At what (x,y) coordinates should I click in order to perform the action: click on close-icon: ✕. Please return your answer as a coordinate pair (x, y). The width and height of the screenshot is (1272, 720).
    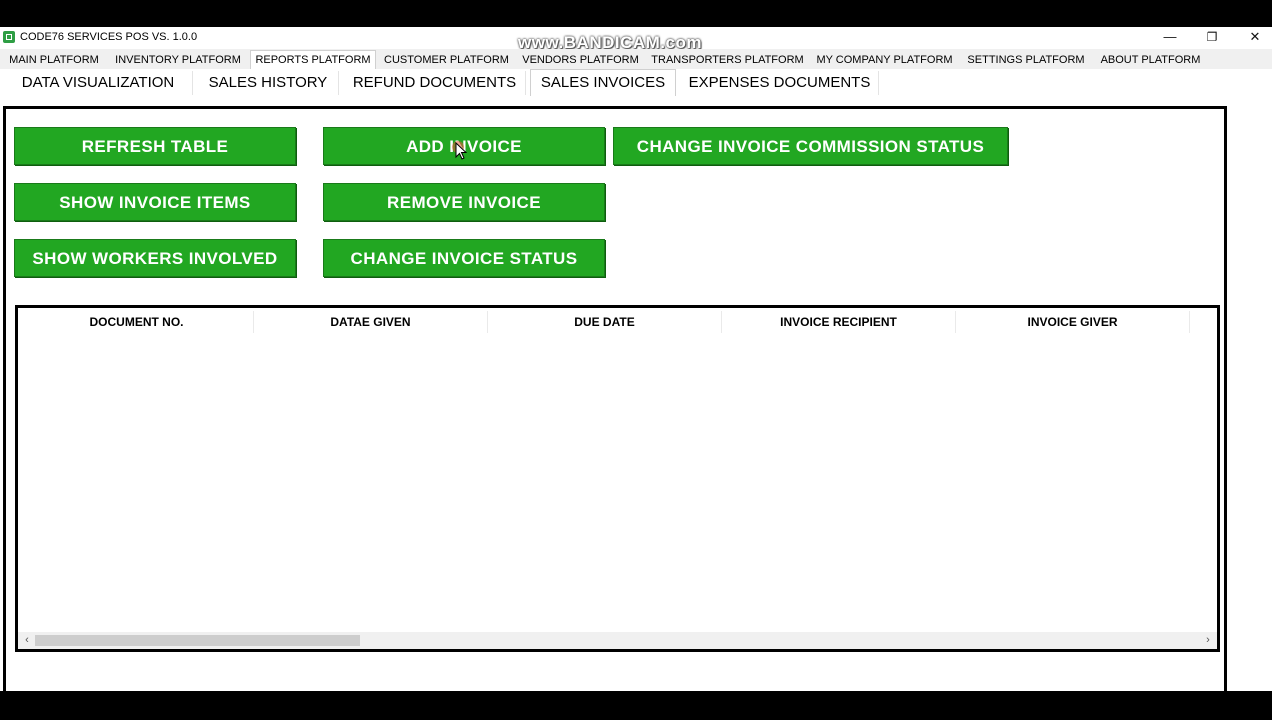
    Looking at the image, I should click on (1252, 37).